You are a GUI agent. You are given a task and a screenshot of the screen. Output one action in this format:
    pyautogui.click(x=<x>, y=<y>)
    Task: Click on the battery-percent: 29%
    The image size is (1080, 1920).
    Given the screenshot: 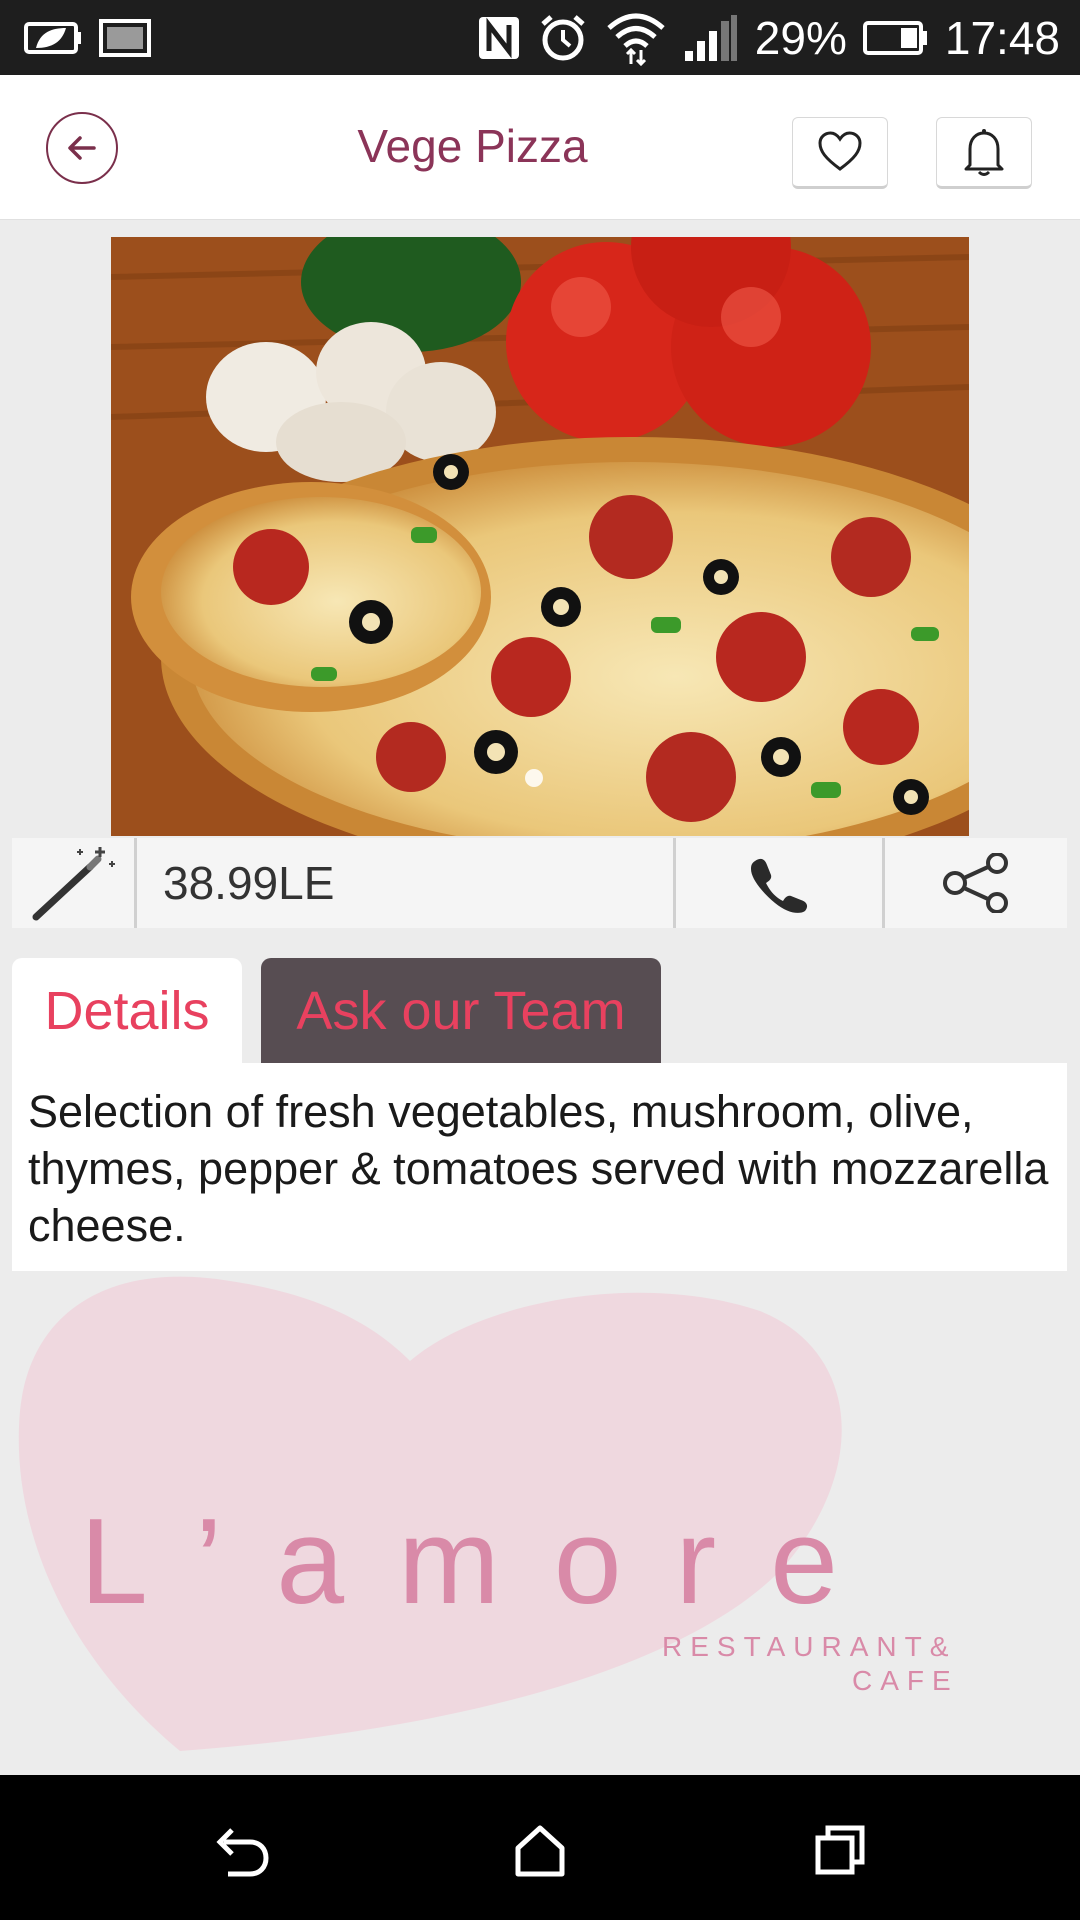 What is the action you would take?
    pyautogui.click(x=800, y=37)
    